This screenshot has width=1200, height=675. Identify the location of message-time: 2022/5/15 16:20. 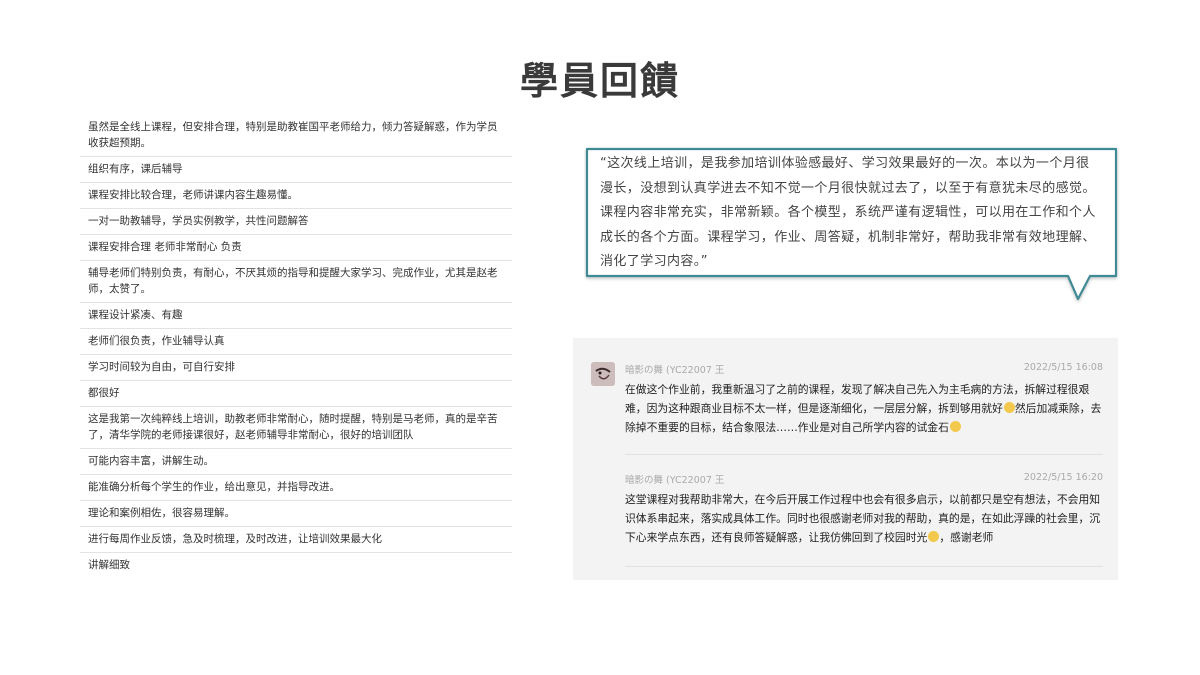
(1063, 477).